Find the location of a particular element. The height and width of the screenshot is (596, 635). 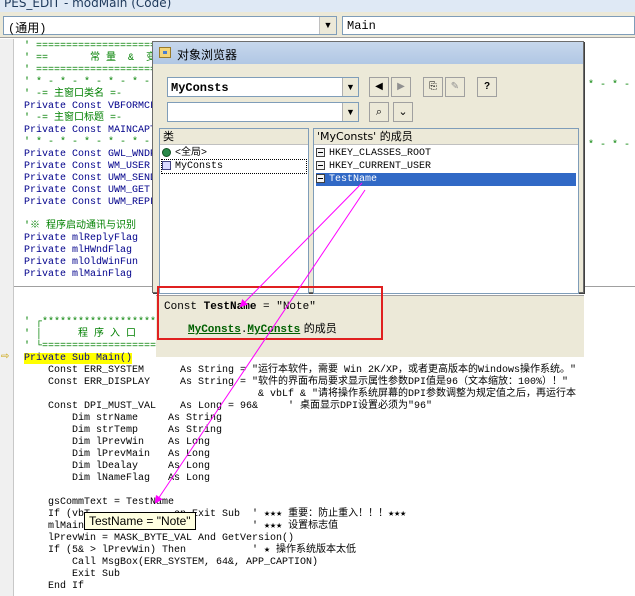

member-item-selected: TestName is located at coordinates (446, 179).